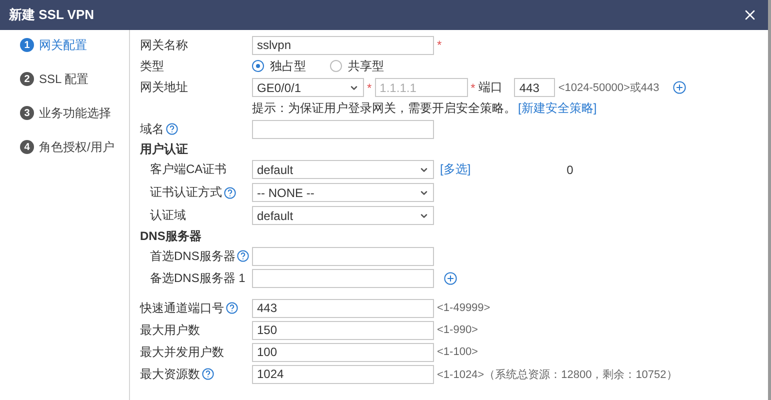 This screenshot has height=400, width=771. What do you see at coordinates (343, 45) in the screenshot?
I see `text-field: sslvpn` at bounding box center [343, 45].